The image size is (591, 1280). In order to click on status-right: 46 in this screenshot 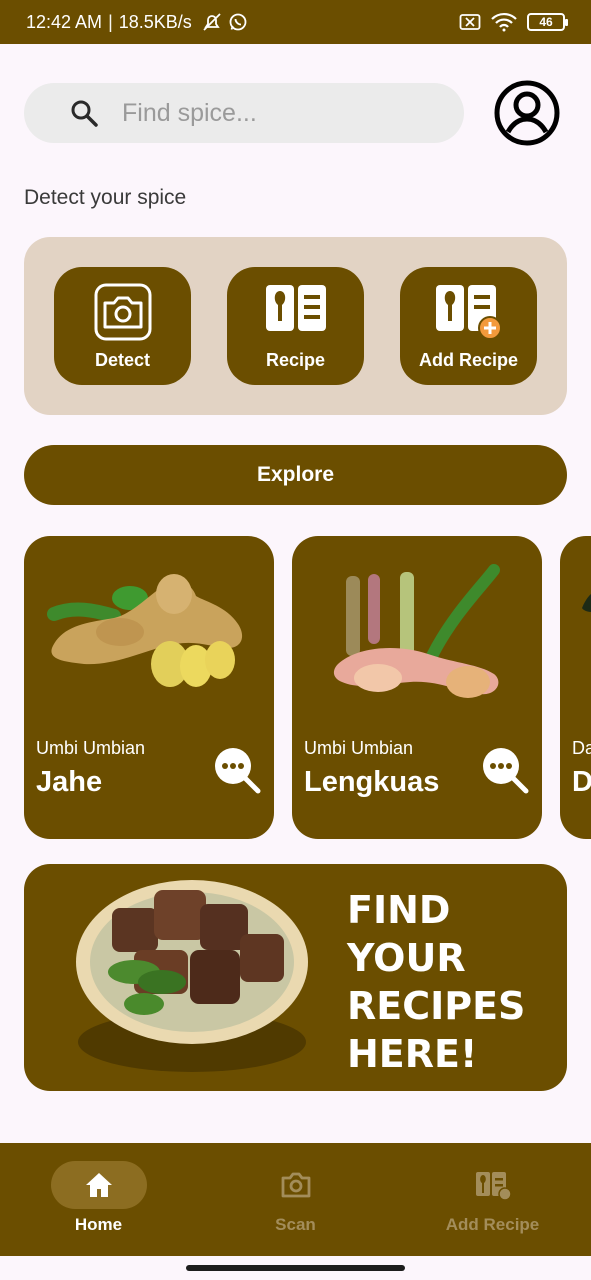, I will do `click(513, 22)`.